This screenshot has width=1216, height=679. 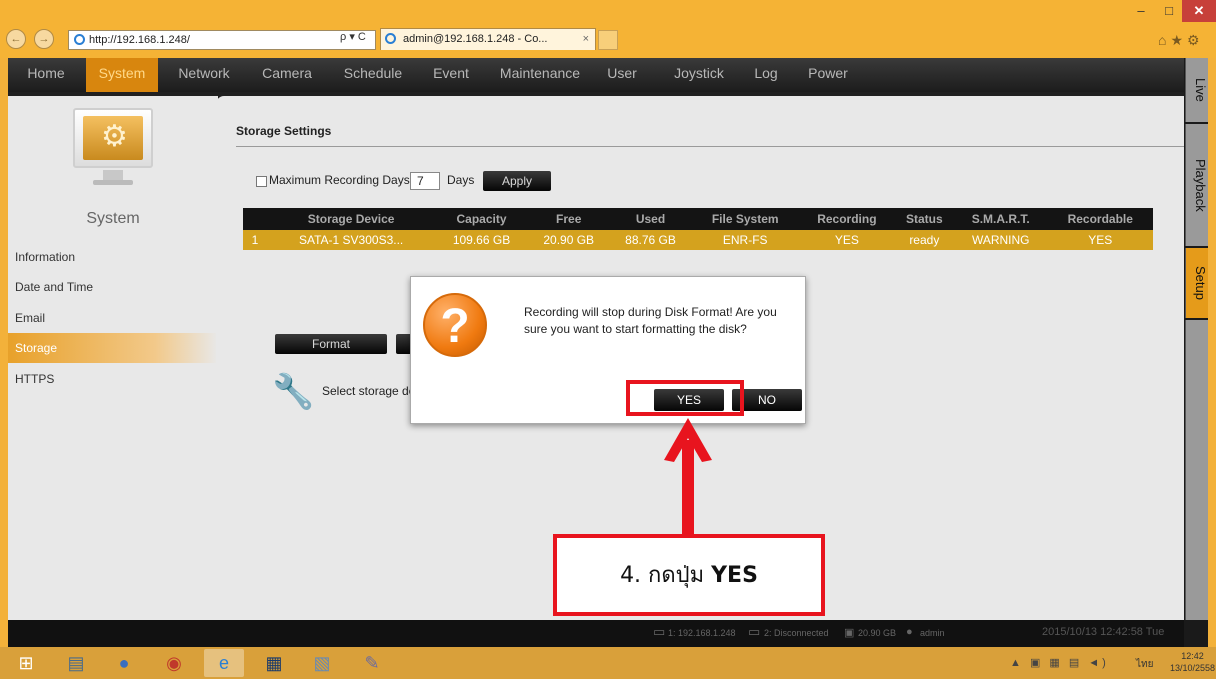 What do you see at coordinates (1000, 219) in the screenshot?
I see `col-smart: S.M.A.R.T.` at bounding box center [1000, 219].